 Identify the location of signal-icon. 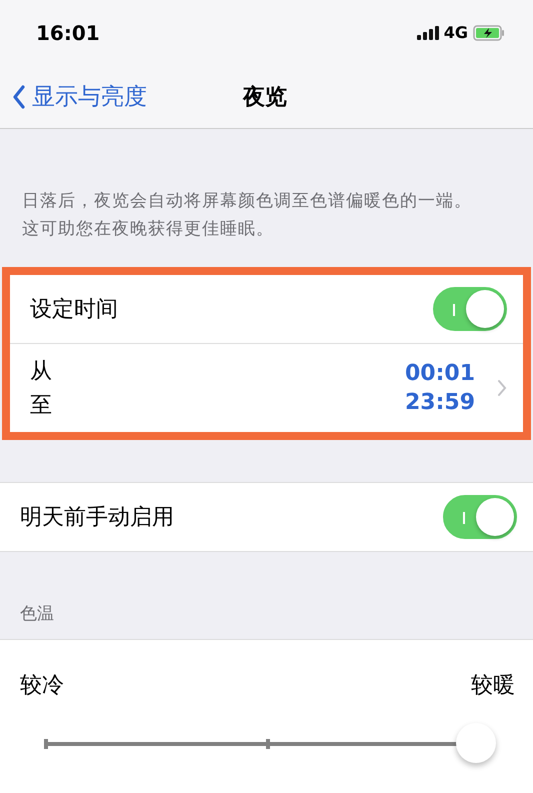
(427, 33).